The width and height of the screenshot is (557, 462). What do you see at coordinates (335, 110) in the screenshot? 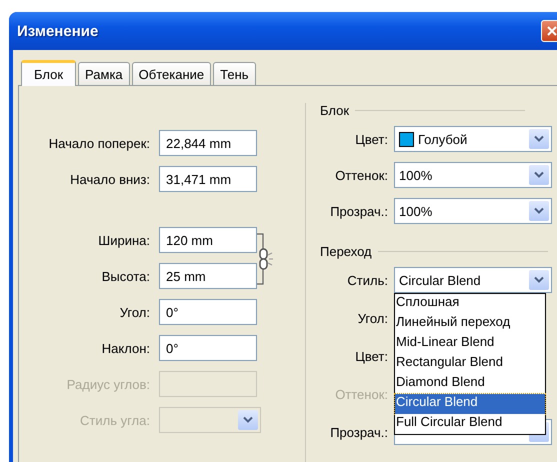
I see `group-title: Блок` at bounding box center [335, 110].